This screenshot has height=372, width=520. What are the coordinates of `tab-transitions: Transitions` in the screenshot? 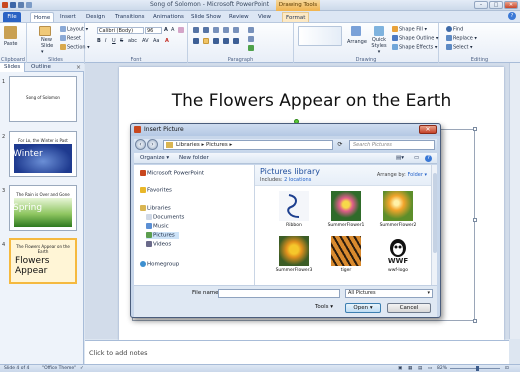 It's located at (129, 17).